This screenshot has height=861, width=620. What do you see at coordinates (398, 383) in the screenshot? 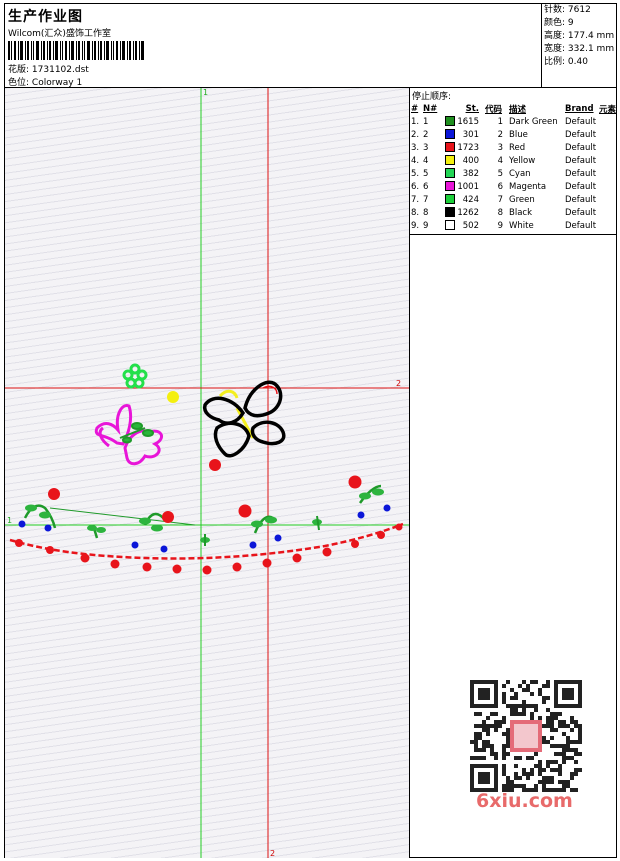
I see `guide-label-h2: 2` at bounding box center [398, 383].